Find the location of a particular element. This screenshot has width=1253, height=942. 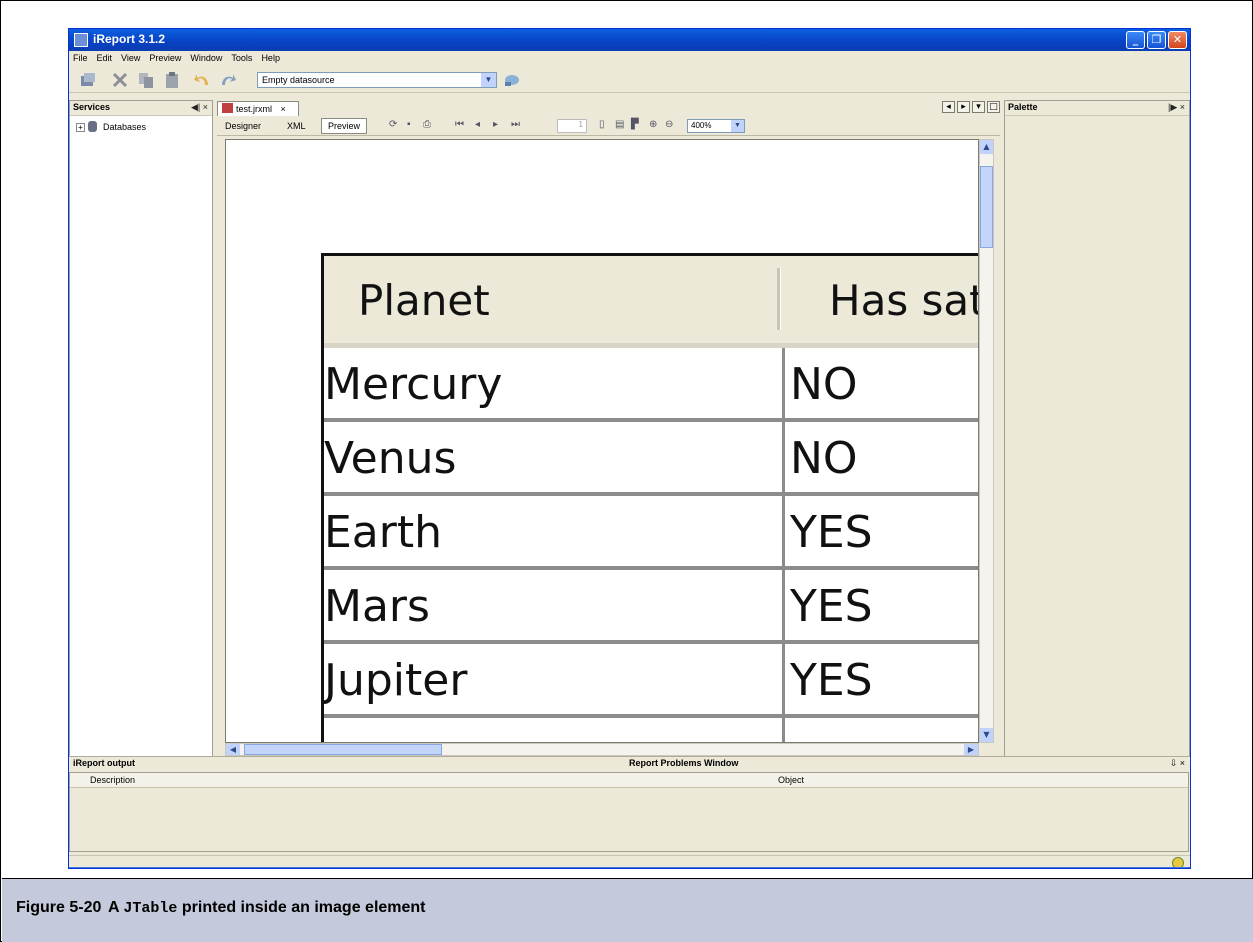

tab-close-icon: × is located at coordinates (283, 109).